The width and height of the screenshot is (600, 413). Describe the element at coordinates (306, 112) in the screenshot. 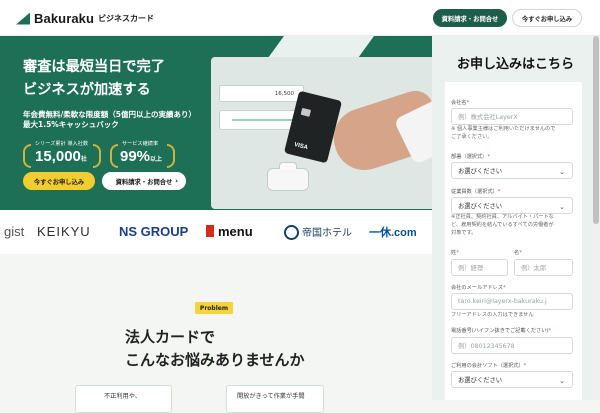

I see `card-chip-icon` at that location.